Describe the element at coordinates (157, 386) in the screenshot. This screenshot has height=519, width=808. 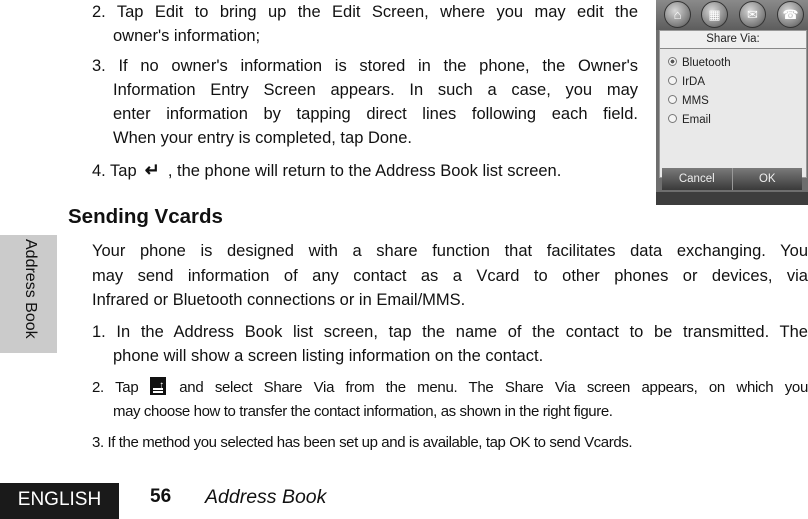
I see `menu-icon` at that location.